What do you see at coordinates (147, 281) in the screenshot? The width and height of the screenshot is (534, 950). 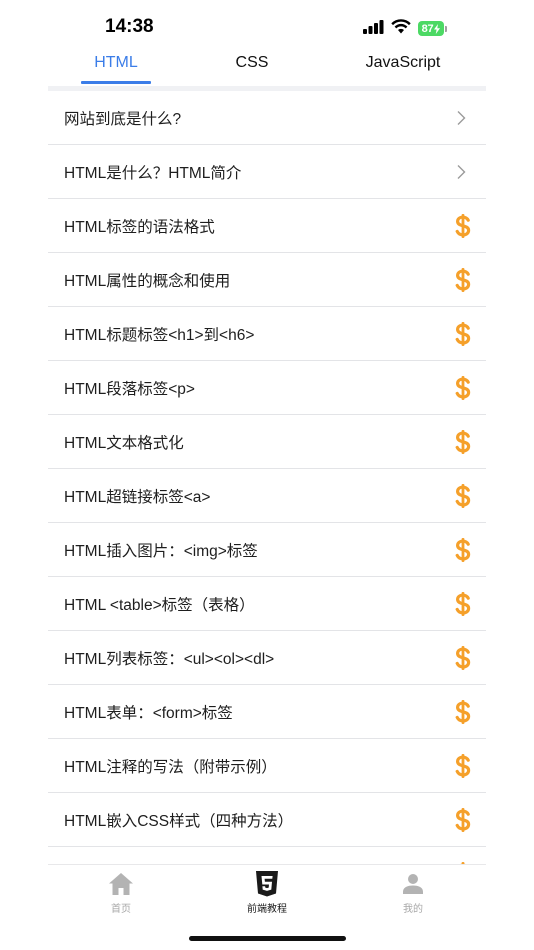 I see `list-item-label: HTML属性的概念和使用` at bounding box center [147, 281].